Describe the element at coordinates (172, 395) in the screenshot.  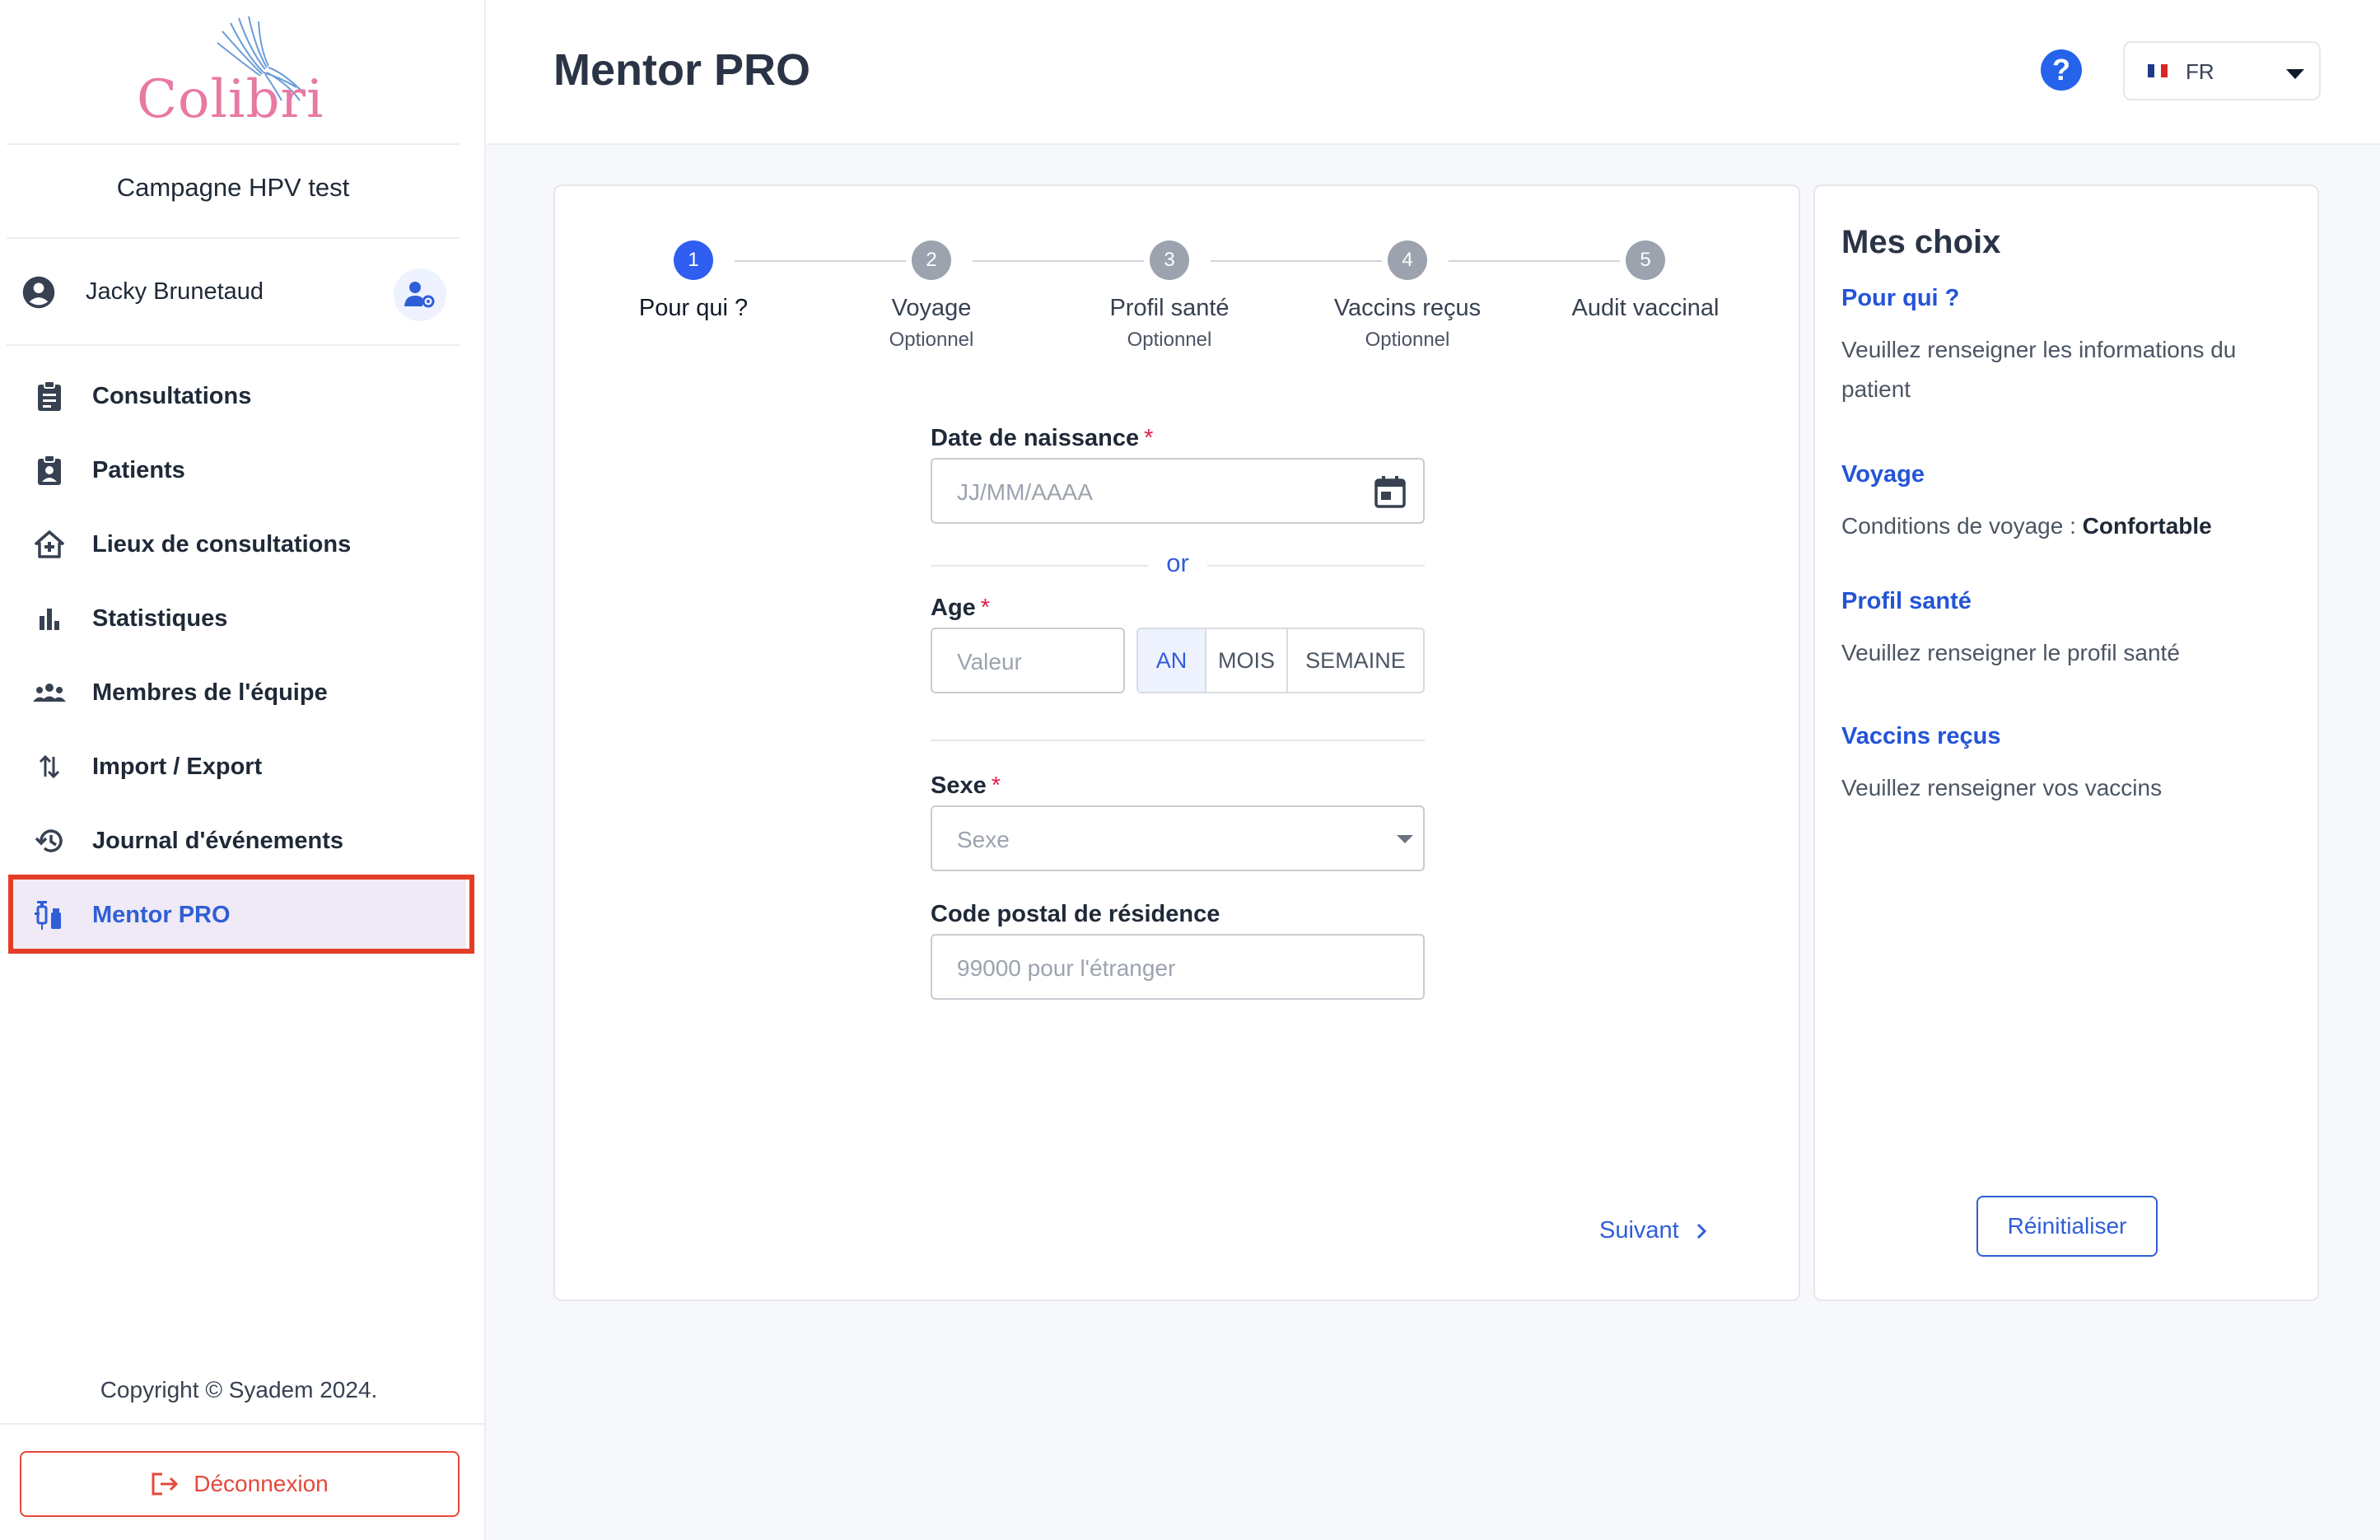
I see `sidebar-item-label: Consultations` at that location.